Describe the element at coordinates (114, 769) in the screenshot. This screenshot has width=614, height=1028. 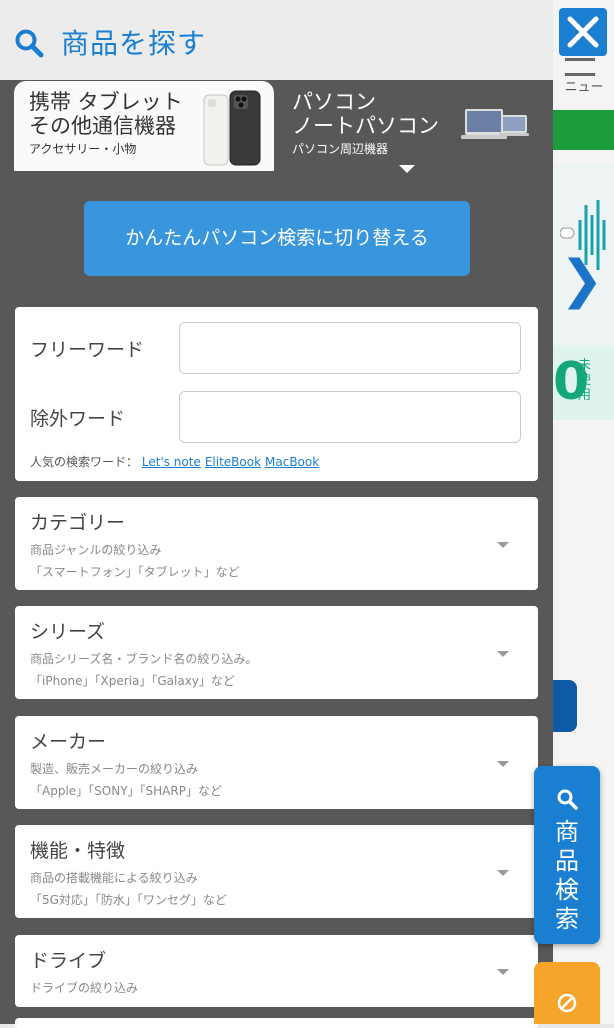
I see `filter-description: 製造、販売メーカーの絞り込み` at that location.